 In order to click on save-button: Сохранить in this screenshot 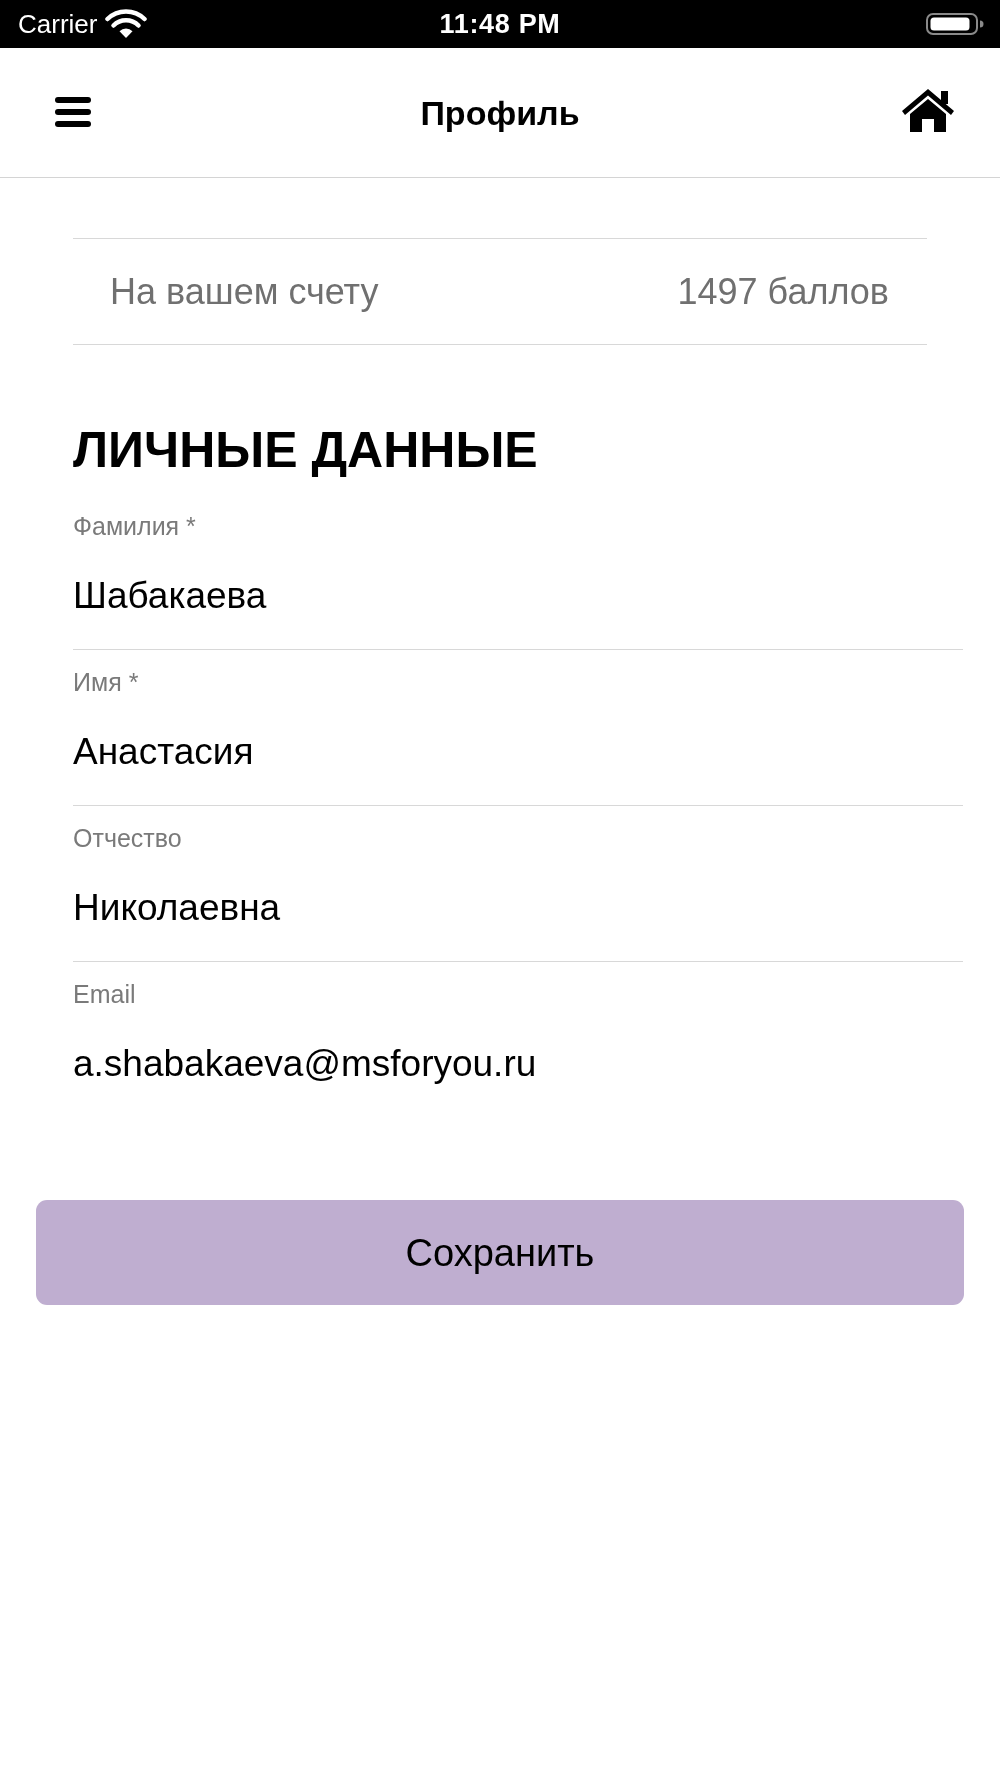, I will do `click(500, 1252)`.